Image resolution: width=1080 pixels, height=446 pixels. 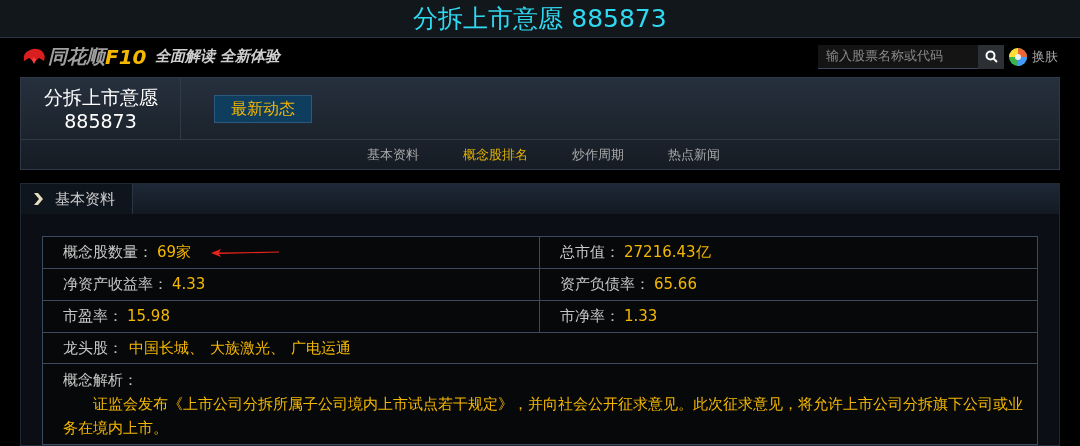 What do you see at coordinates (247, 348) in the screenshot?
I see `leader-stock-link: 大族激光、` at bounding box center [247, 348].